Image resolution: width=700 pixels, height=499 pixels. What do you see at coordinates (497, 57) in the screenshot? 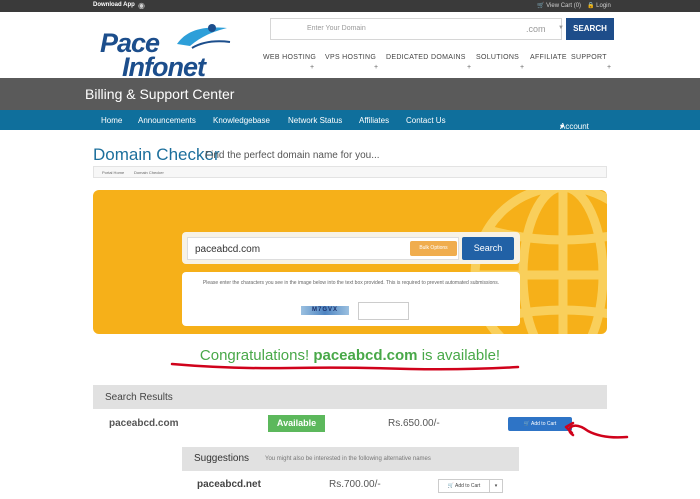
I see `nav-solutions: SOLUTIONS` at bounding box center [497, 57].